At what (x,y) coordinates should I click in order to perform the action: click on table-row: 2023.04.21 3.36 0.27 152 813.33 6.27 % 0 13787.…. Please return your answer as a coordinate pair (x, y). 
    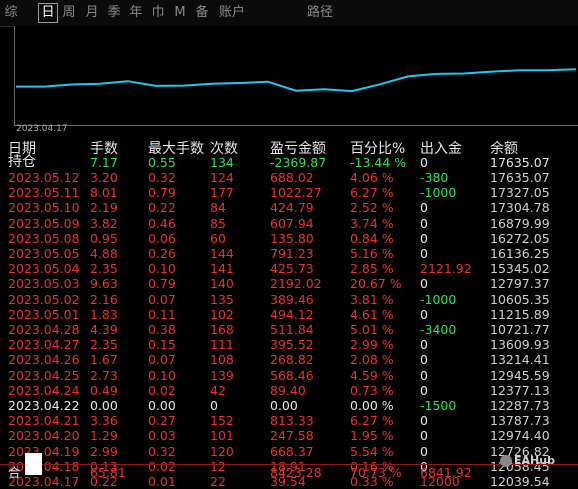
    Looking at the image, I should click on (289, 420).